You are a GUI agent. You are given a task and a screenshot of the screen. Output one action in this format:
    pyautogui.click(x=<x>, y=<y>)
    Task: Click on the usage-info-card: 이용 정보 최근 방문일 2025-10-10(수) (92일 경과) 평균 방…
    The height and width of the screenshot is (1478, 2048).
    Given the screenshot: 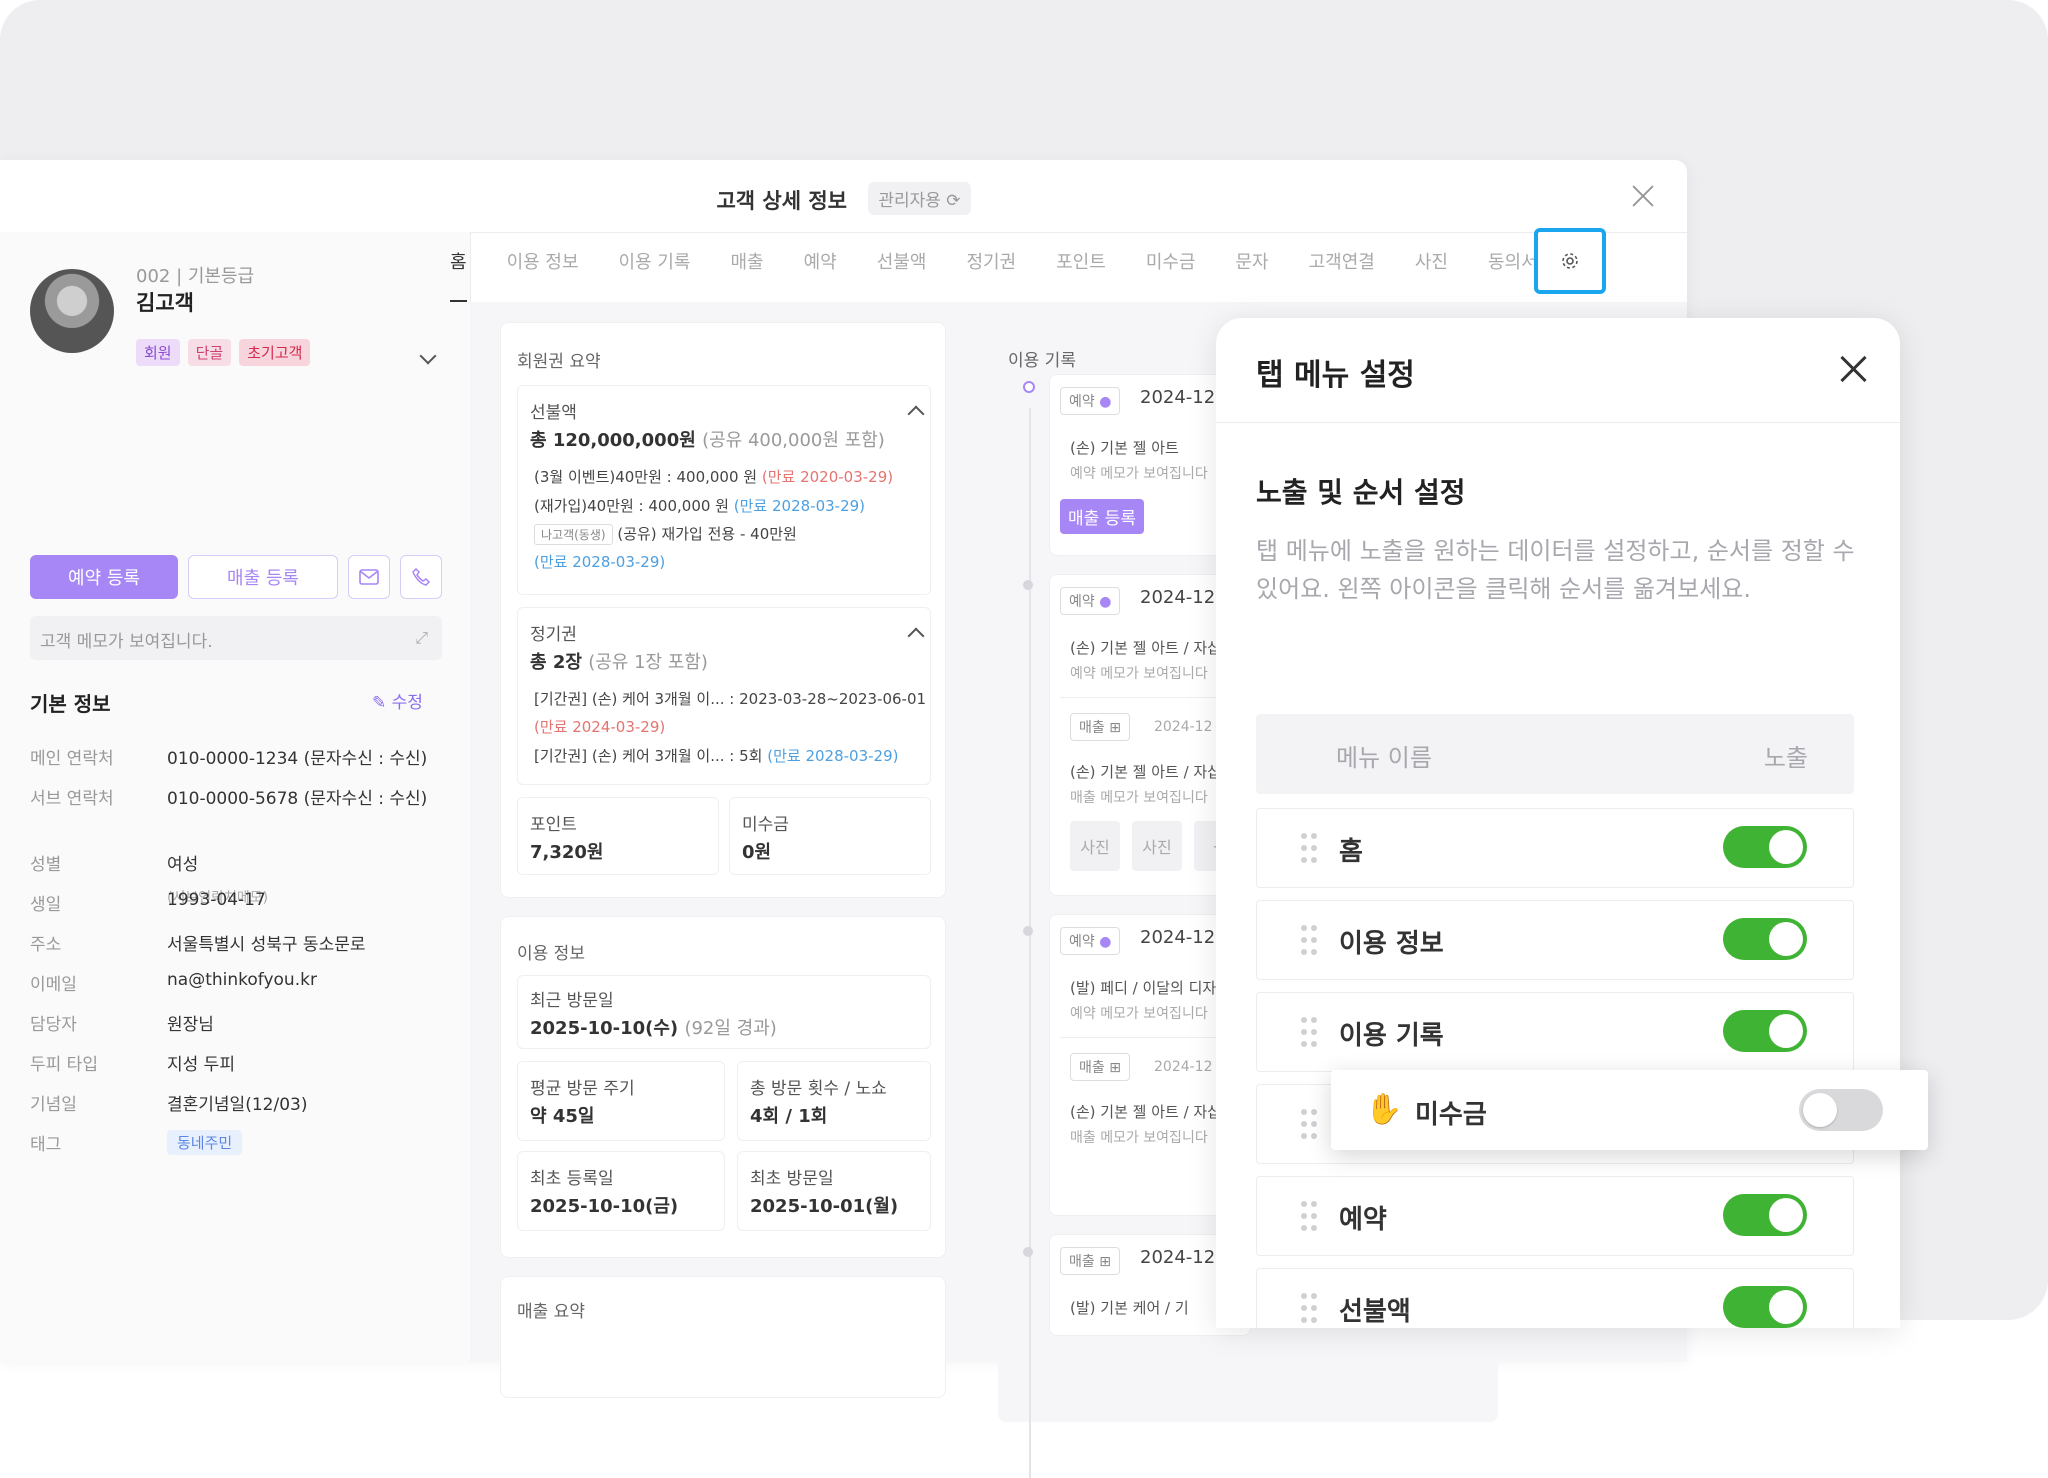 What is the action you would take?
    pyautogui.click(x=723, y=1087)
    